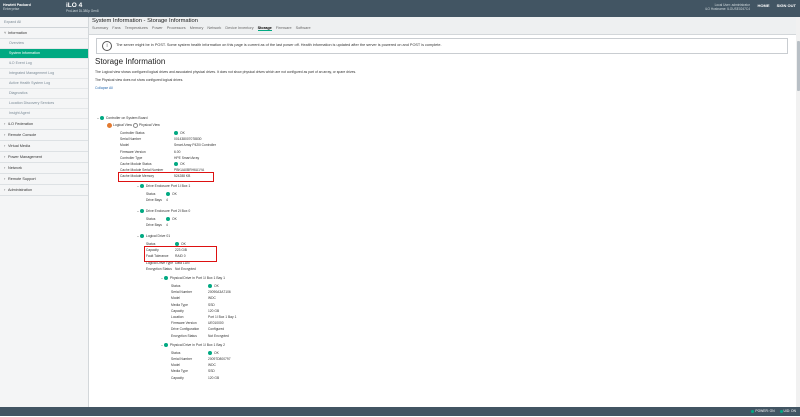  Describe the element at coordinates (781, 411) in the screenshot. I see `uid-status-icon` at that location.